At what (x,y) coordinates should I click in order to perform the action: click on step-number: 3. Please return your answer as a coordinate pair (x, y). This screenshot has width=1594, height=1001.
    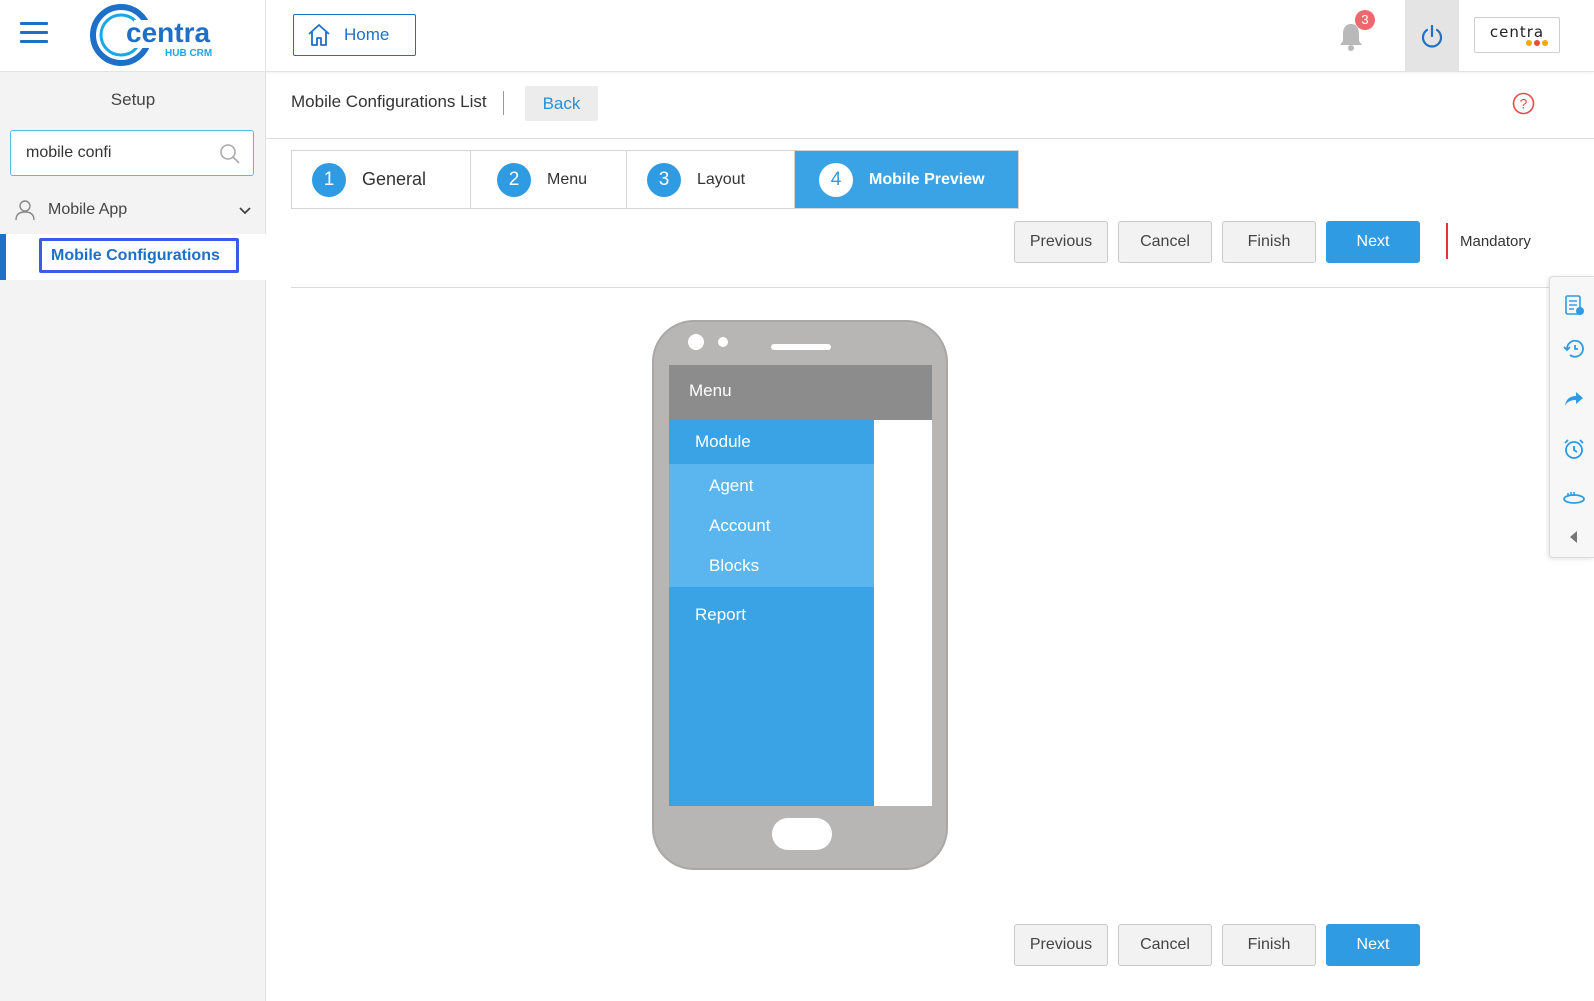
    Looking at the image, I should click on (664, 179).